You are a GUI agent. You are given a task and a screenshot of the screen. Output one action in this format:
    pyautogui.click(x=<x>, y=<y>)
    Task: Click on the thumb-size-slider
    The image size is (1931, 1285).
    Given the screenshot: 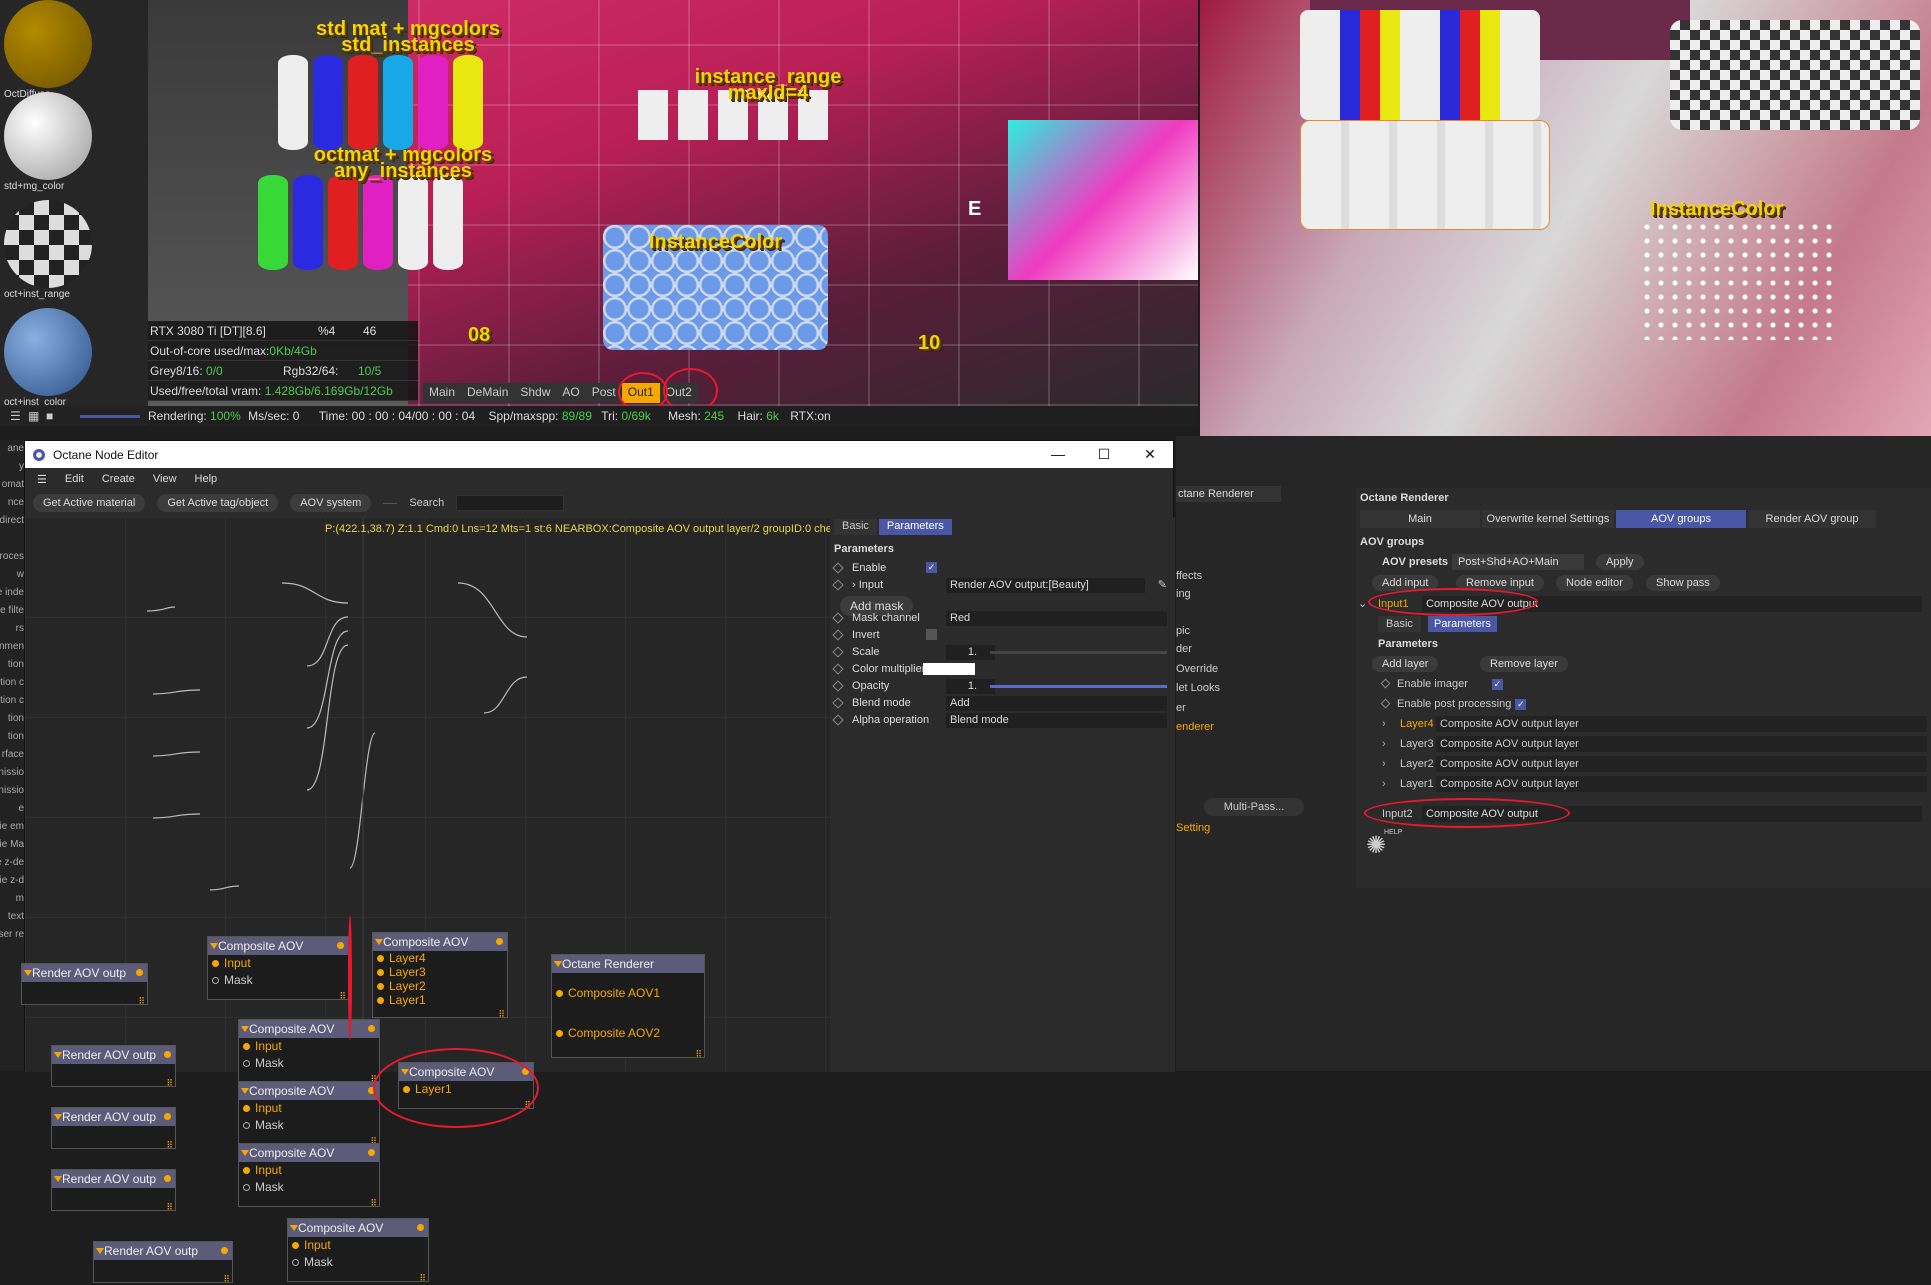 What is the action you would take?
    pyautogui.click(x=110, y=416)
    